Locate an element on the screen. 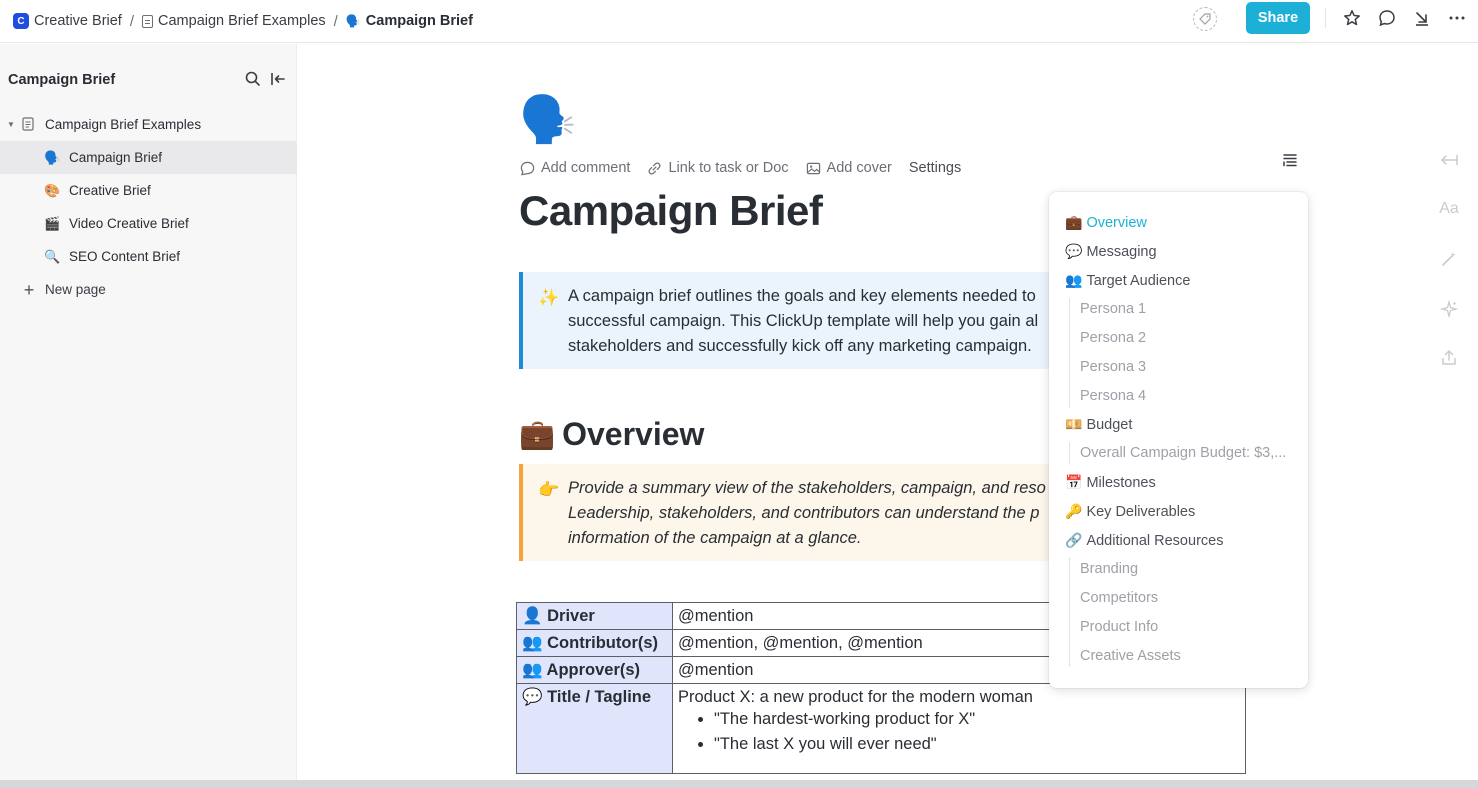 This screenshot has width=1478, height=788. toc-item-label: Key Deliverables is located at coordinates (1141, 511).